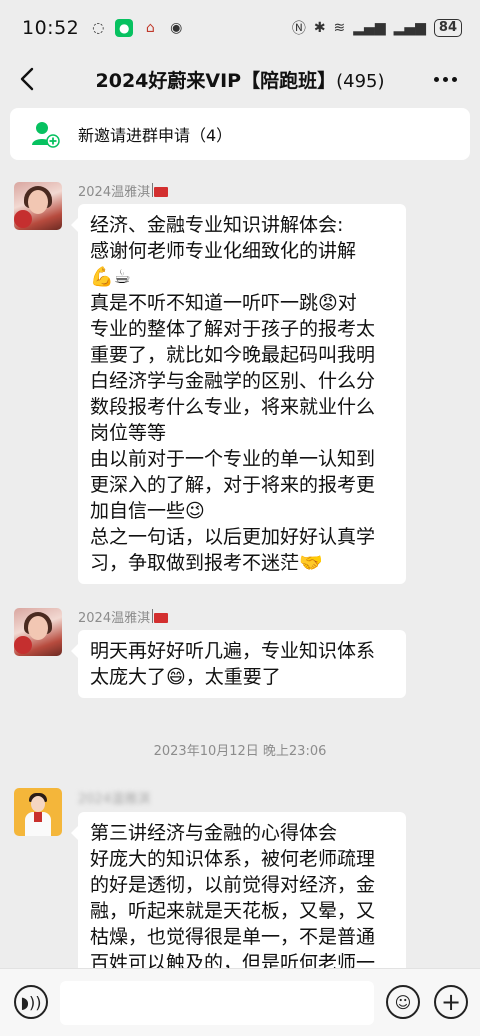 The width and height of the screenshot is (480, 1036). I want to click on message-line: 更深入的了解，对于将来的报考更, so click(233, 485).